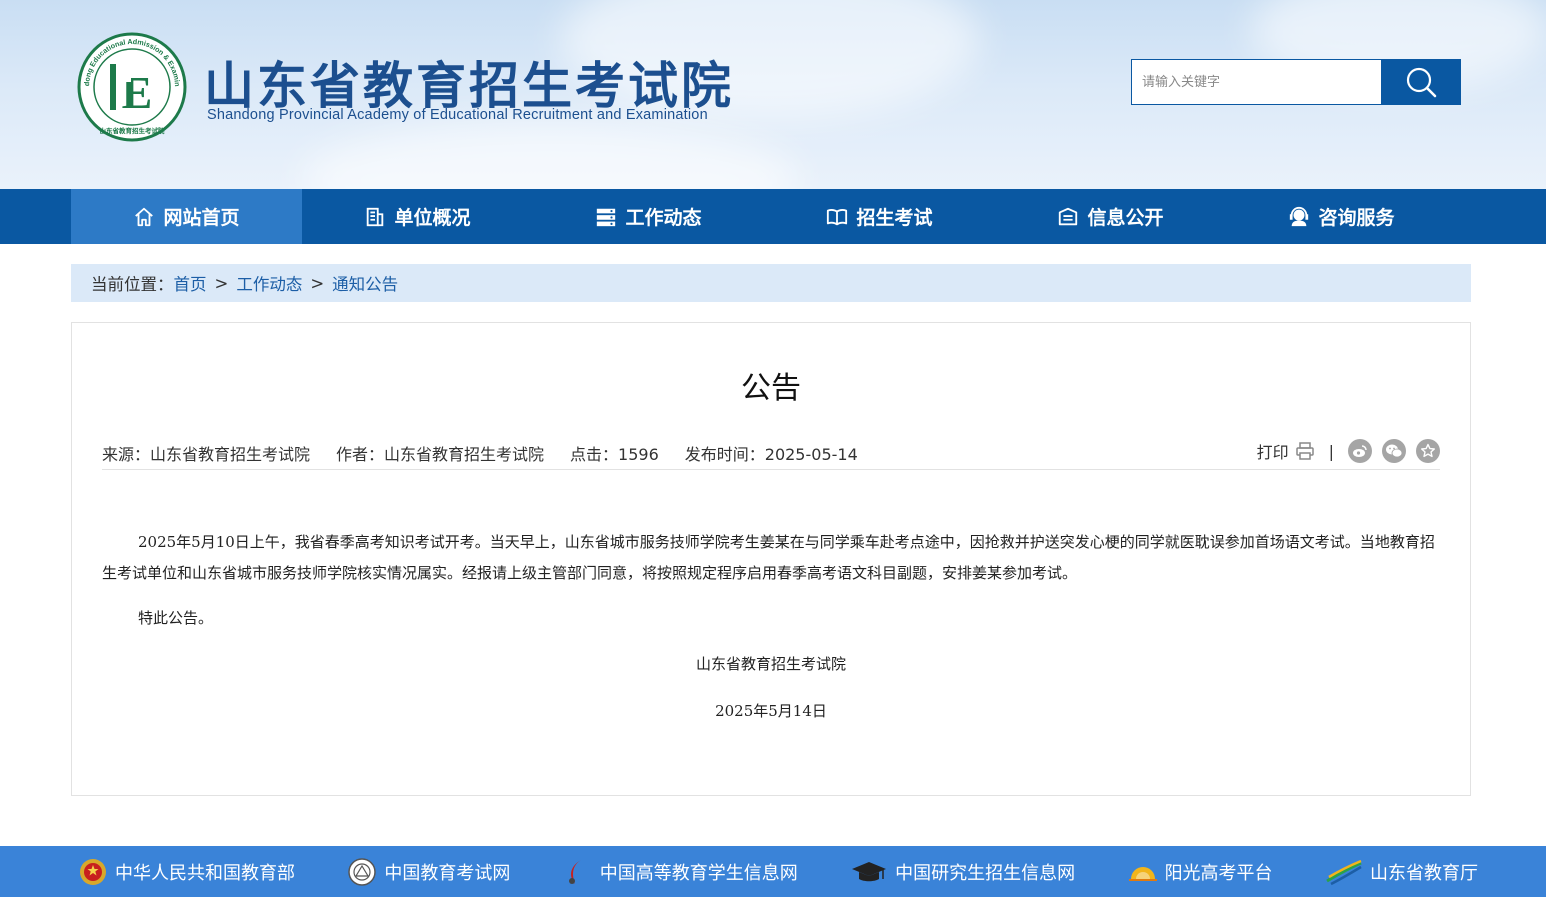 Image resolution: width=1546 pixels, height=897 pixels. What do you see at coordinates (1305, 451) in the screenshot?
I see `printer-icon` at bounding box center [1305, 451].